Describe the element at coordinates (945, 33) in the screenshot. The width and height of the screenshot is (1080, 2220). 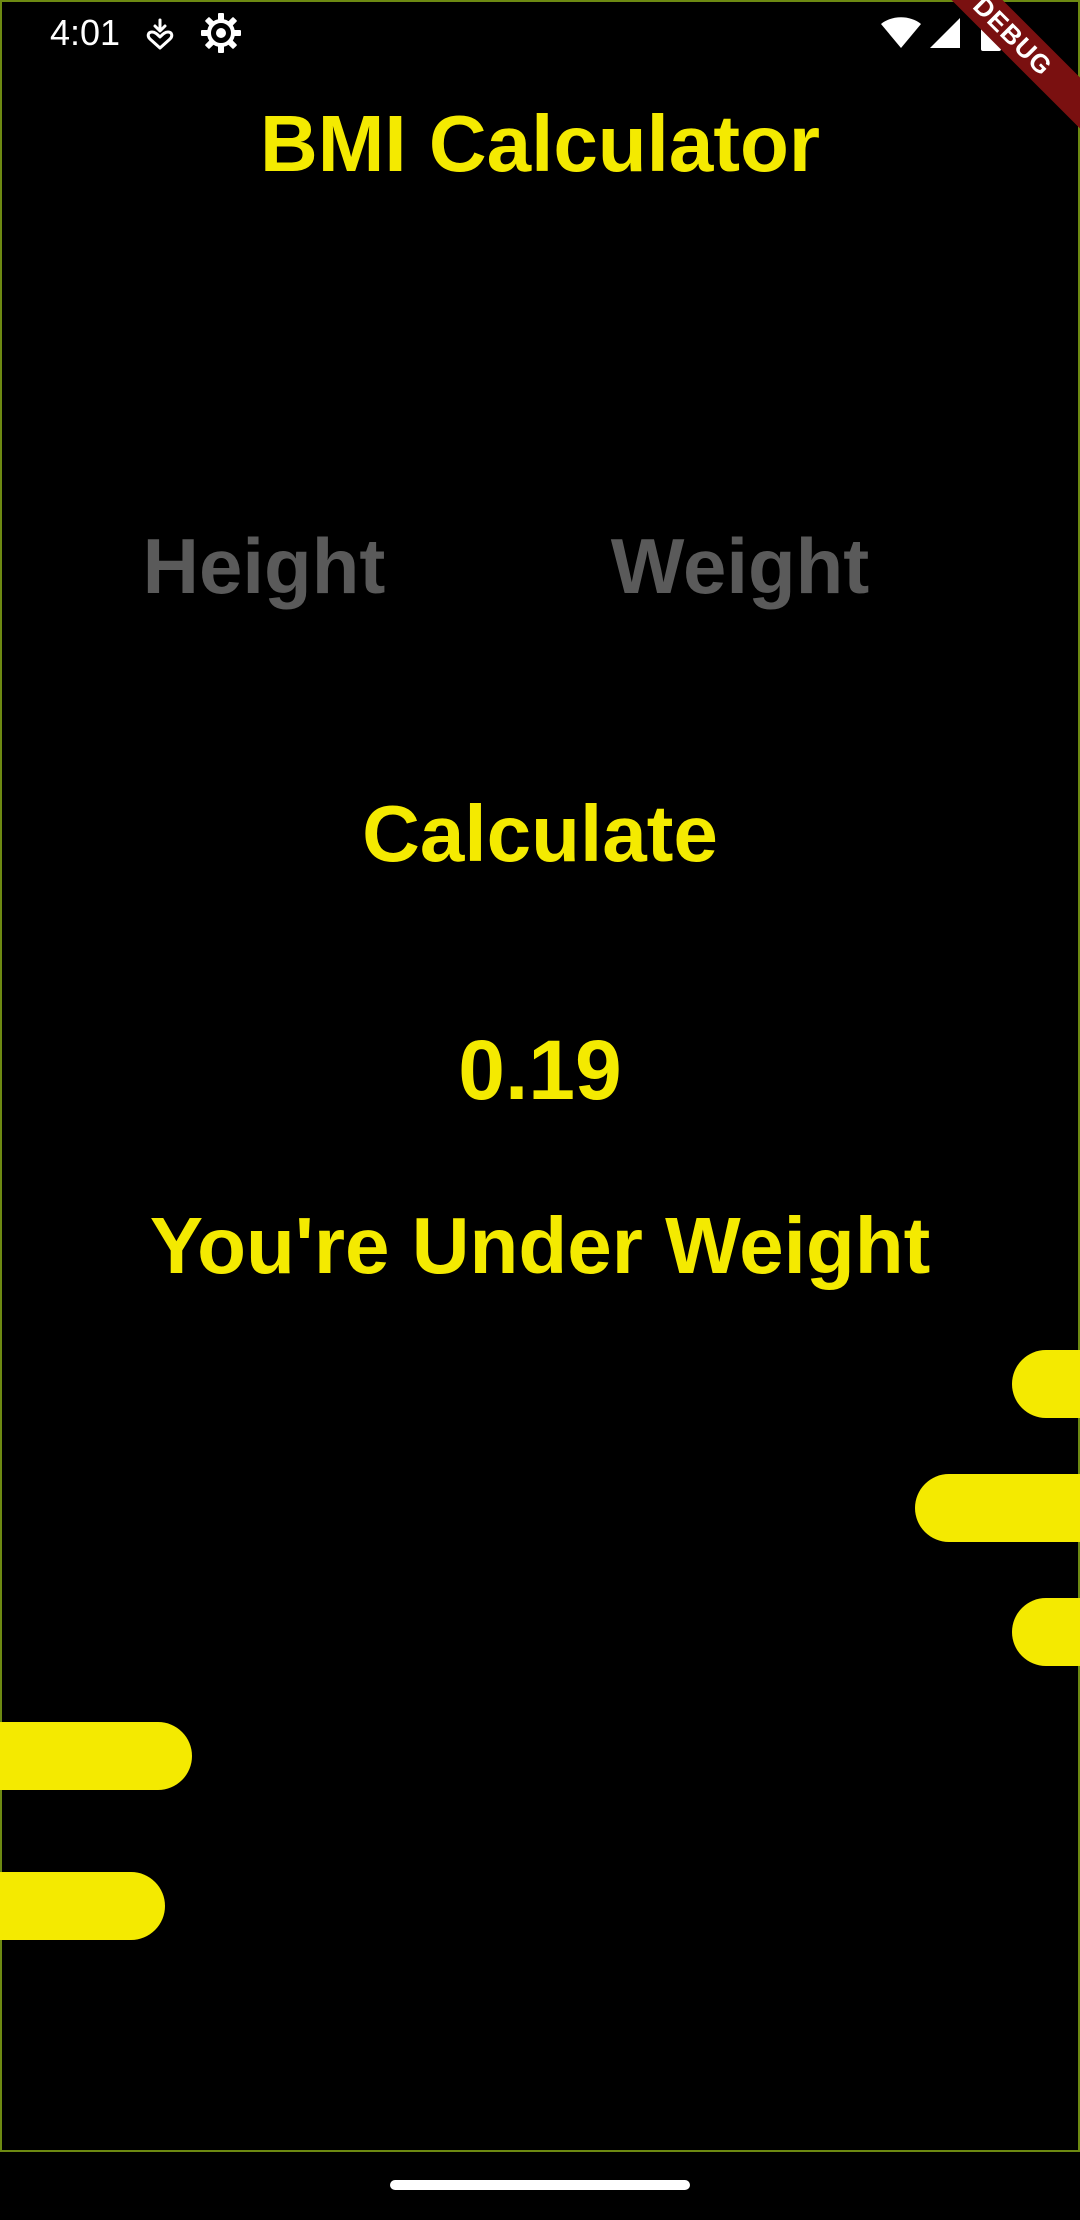
I see `cell-signal-icon` at that location.